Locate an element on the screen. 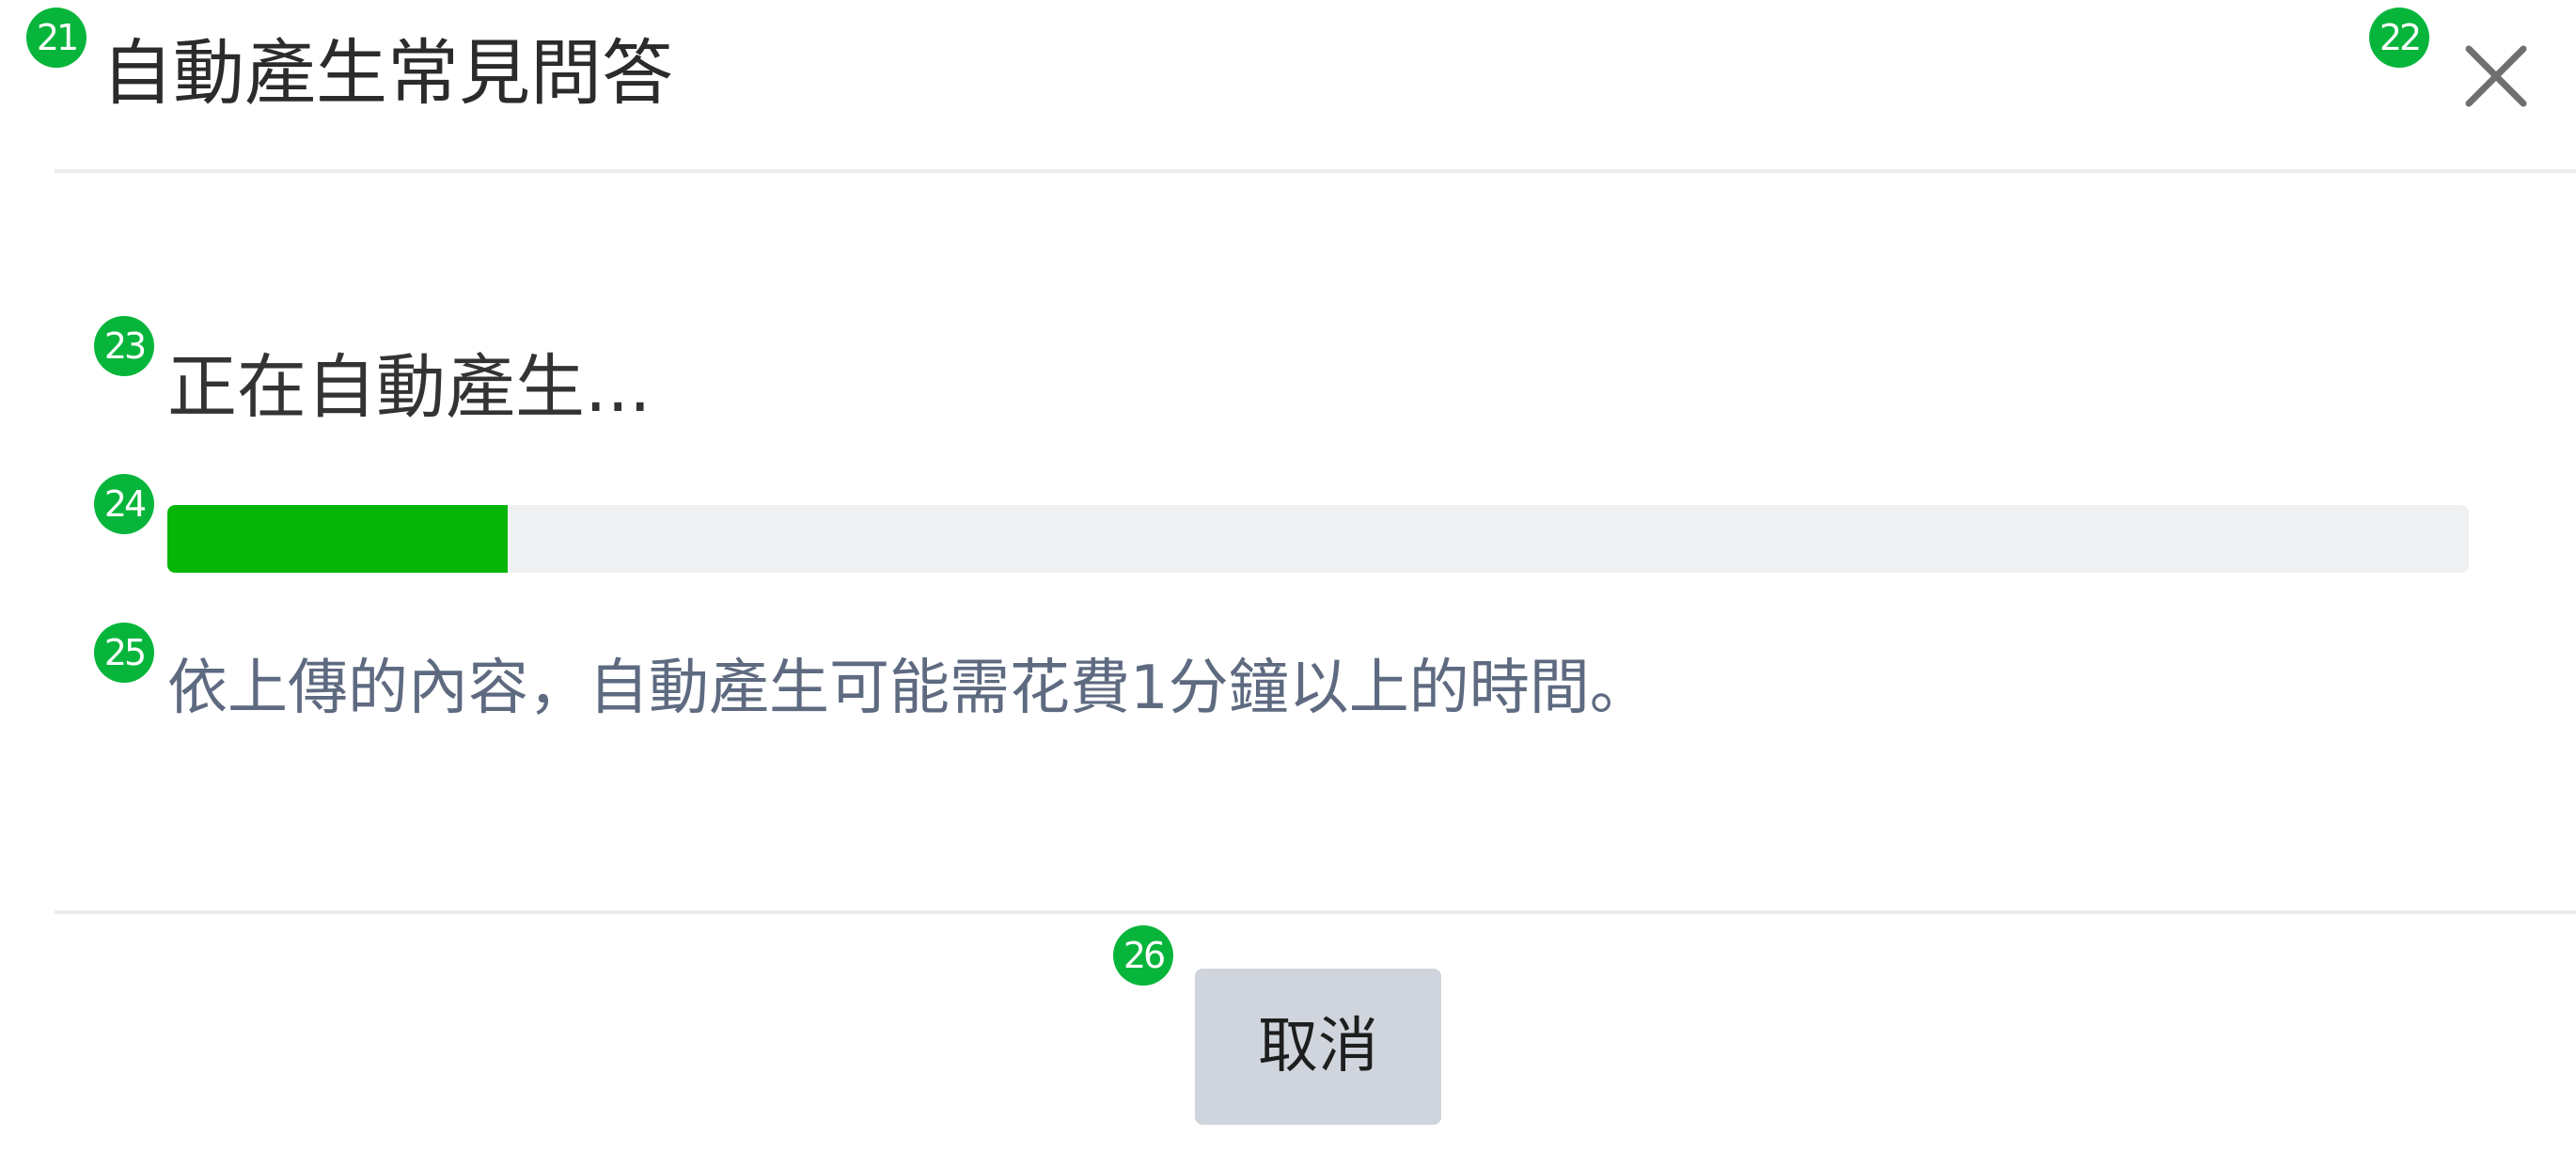  progress-bar is located at coordinates (1318, 539).